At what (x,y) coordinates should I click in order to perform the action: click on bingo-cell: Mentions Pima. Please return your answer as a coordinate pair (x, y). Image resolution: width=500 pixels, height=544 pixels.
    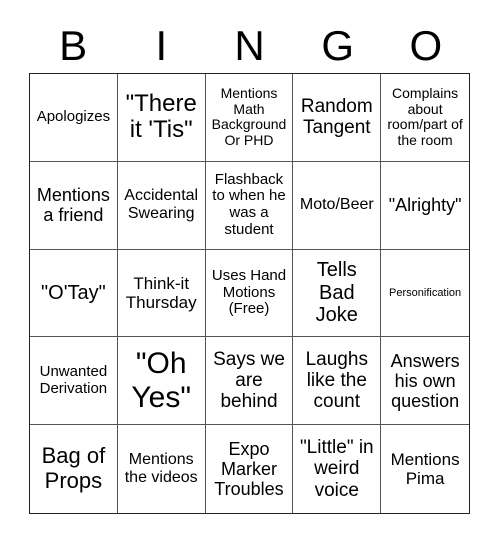
    Looking at the image, I should click on (425, 469).